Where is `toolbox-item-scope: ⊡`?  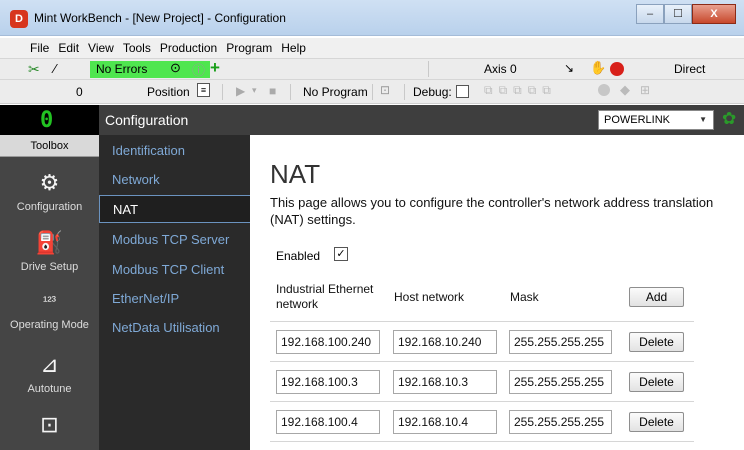
toolbox-item-scope: ⊡ is located at coordinates (49, 427).